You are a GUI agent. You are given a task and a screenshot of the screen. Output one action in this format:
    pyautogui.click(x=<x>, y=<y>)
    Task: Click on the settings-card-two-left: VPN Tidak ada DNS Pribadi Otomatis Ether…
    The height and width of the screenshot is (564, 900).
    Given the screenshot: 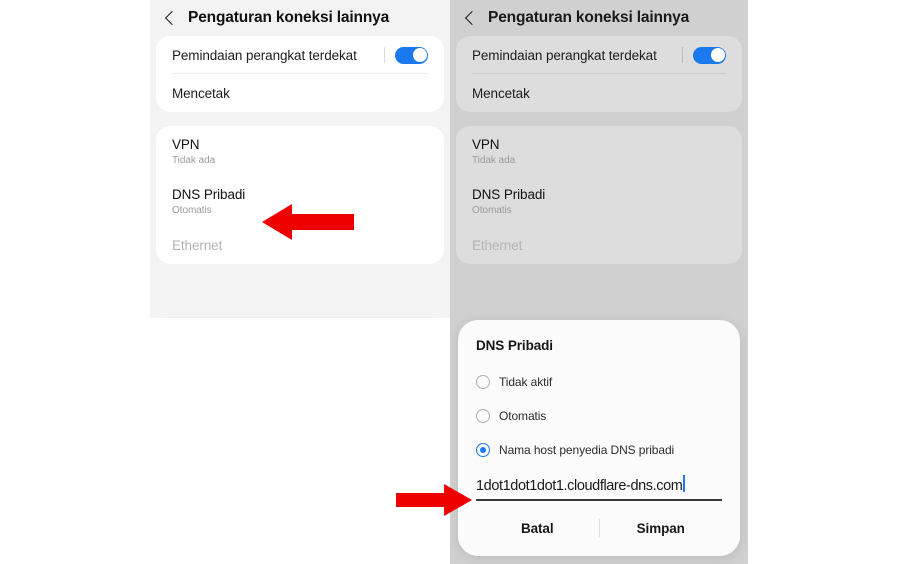 What is the action you would take?
    pyautogui.click(x=300, y=195)
    